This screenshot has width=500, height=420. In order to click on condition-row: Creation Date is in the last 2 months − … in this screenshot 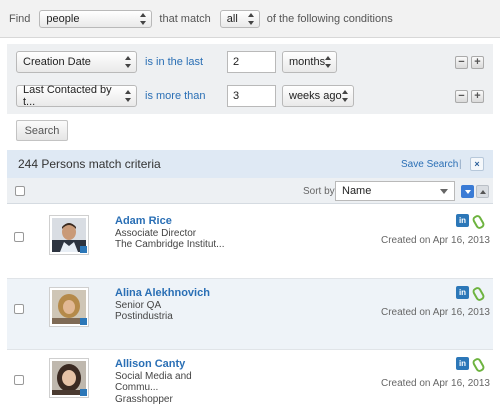, I will do `click(250, 62)`.